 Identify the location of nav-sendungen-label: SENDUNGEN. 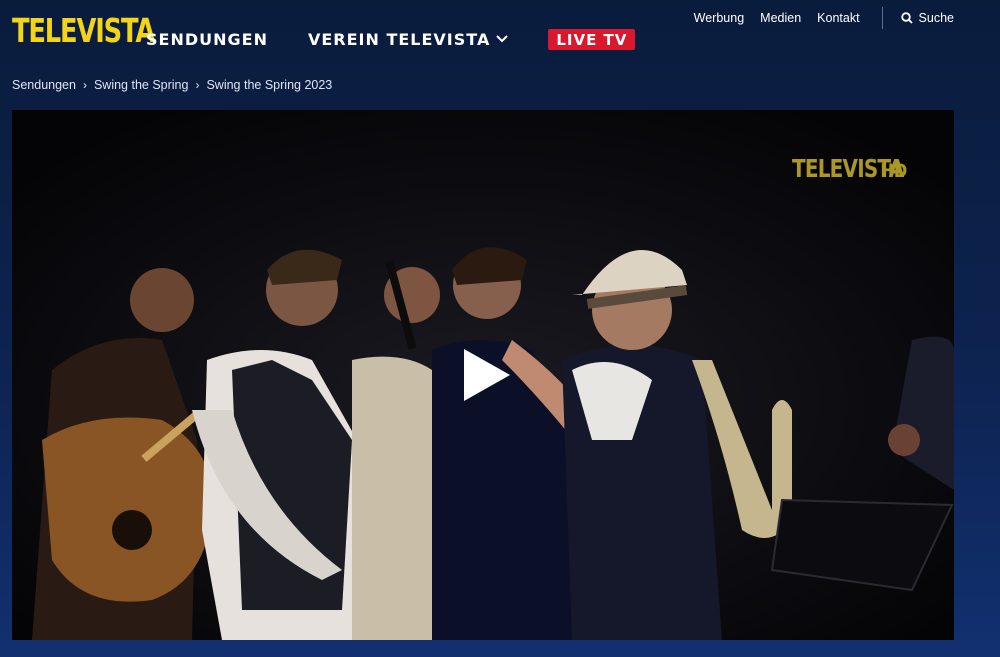
(207, 39).